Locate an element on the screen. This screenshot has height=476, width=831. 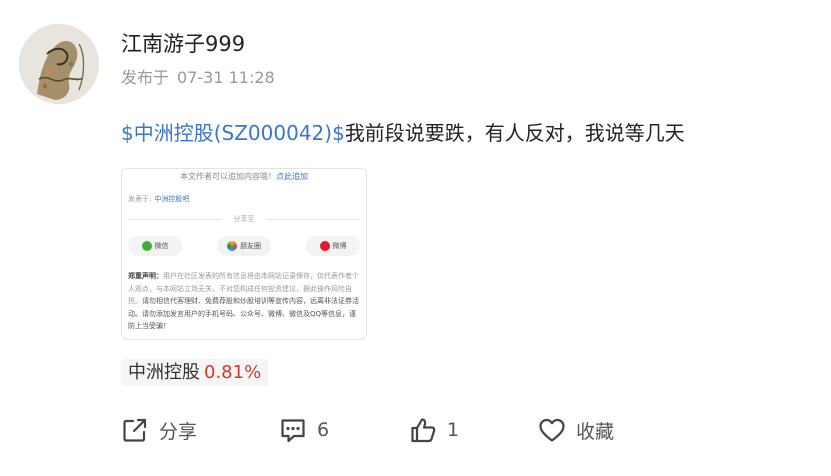
comment-button: 6 is located at coordinates (304, 430).